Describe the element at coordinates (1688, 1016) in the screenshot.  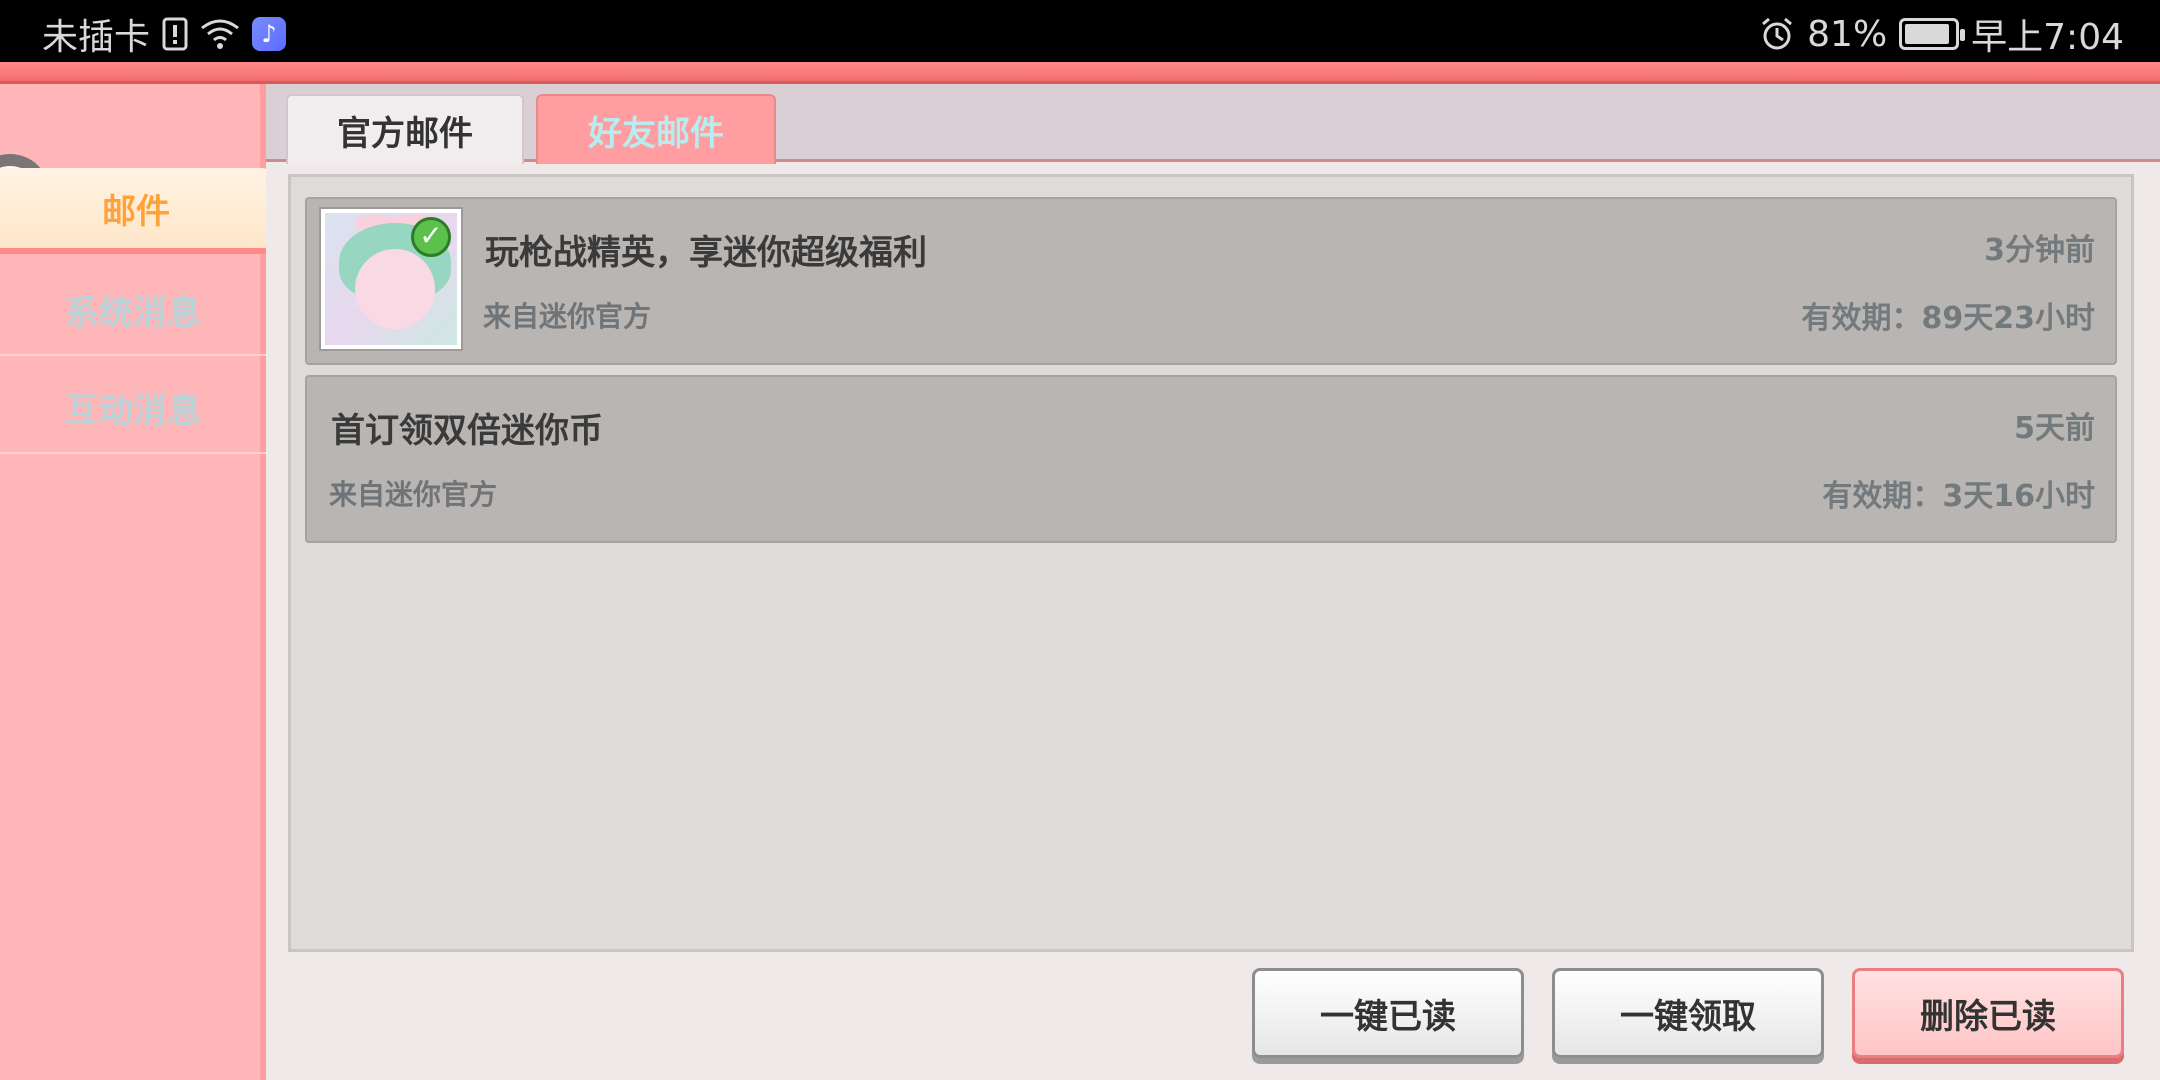
I see `button-label: 一键领取` at that location.